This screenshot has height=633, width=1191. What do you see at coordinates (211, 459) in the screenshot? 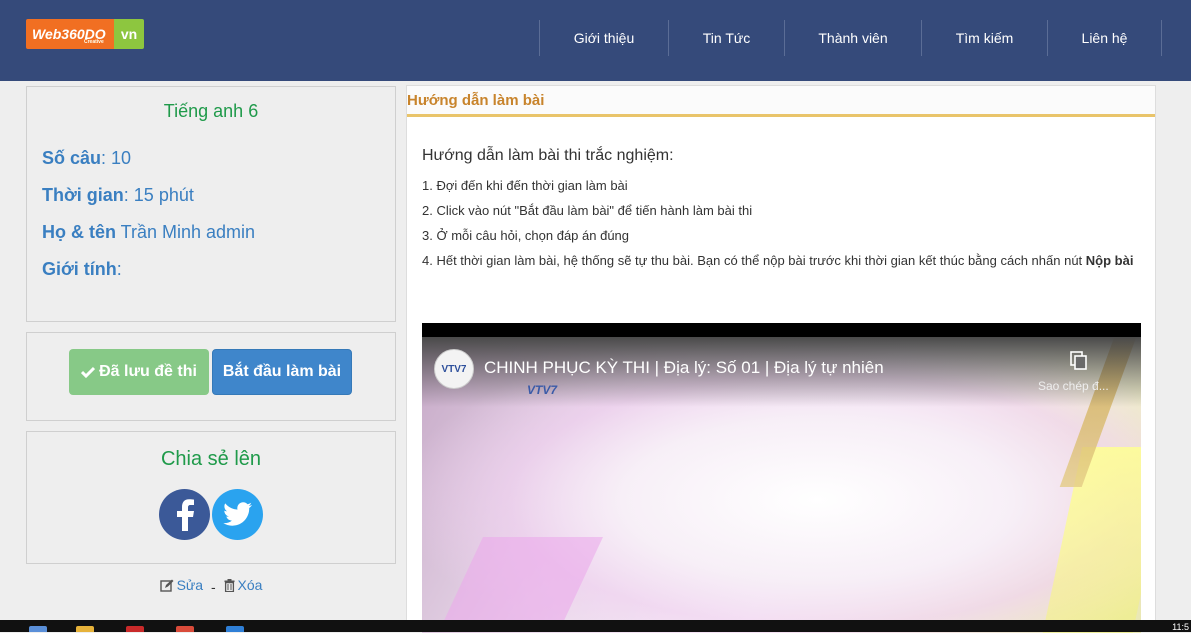
I see `share-title: Chia sẻ lên` at bounding box center [211, 459].